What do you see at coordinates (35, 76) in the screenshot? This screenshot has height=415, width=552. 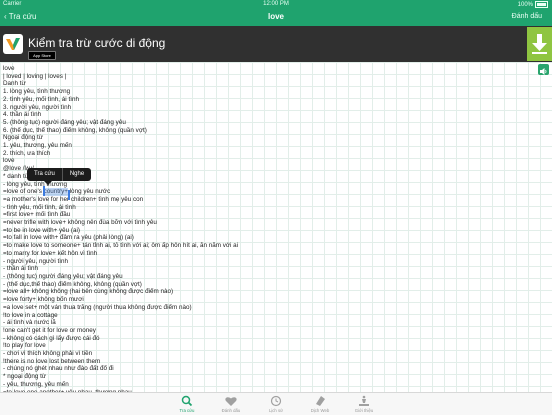 I see `definition-line: | loved | loving | loves |` at bounding box center [35, 76].